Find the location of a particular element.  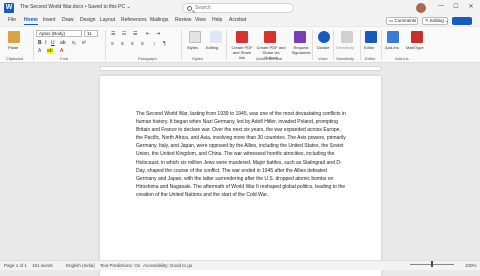

sensitivity-button-label: Sensitivity is located at coordinates (345, 47).